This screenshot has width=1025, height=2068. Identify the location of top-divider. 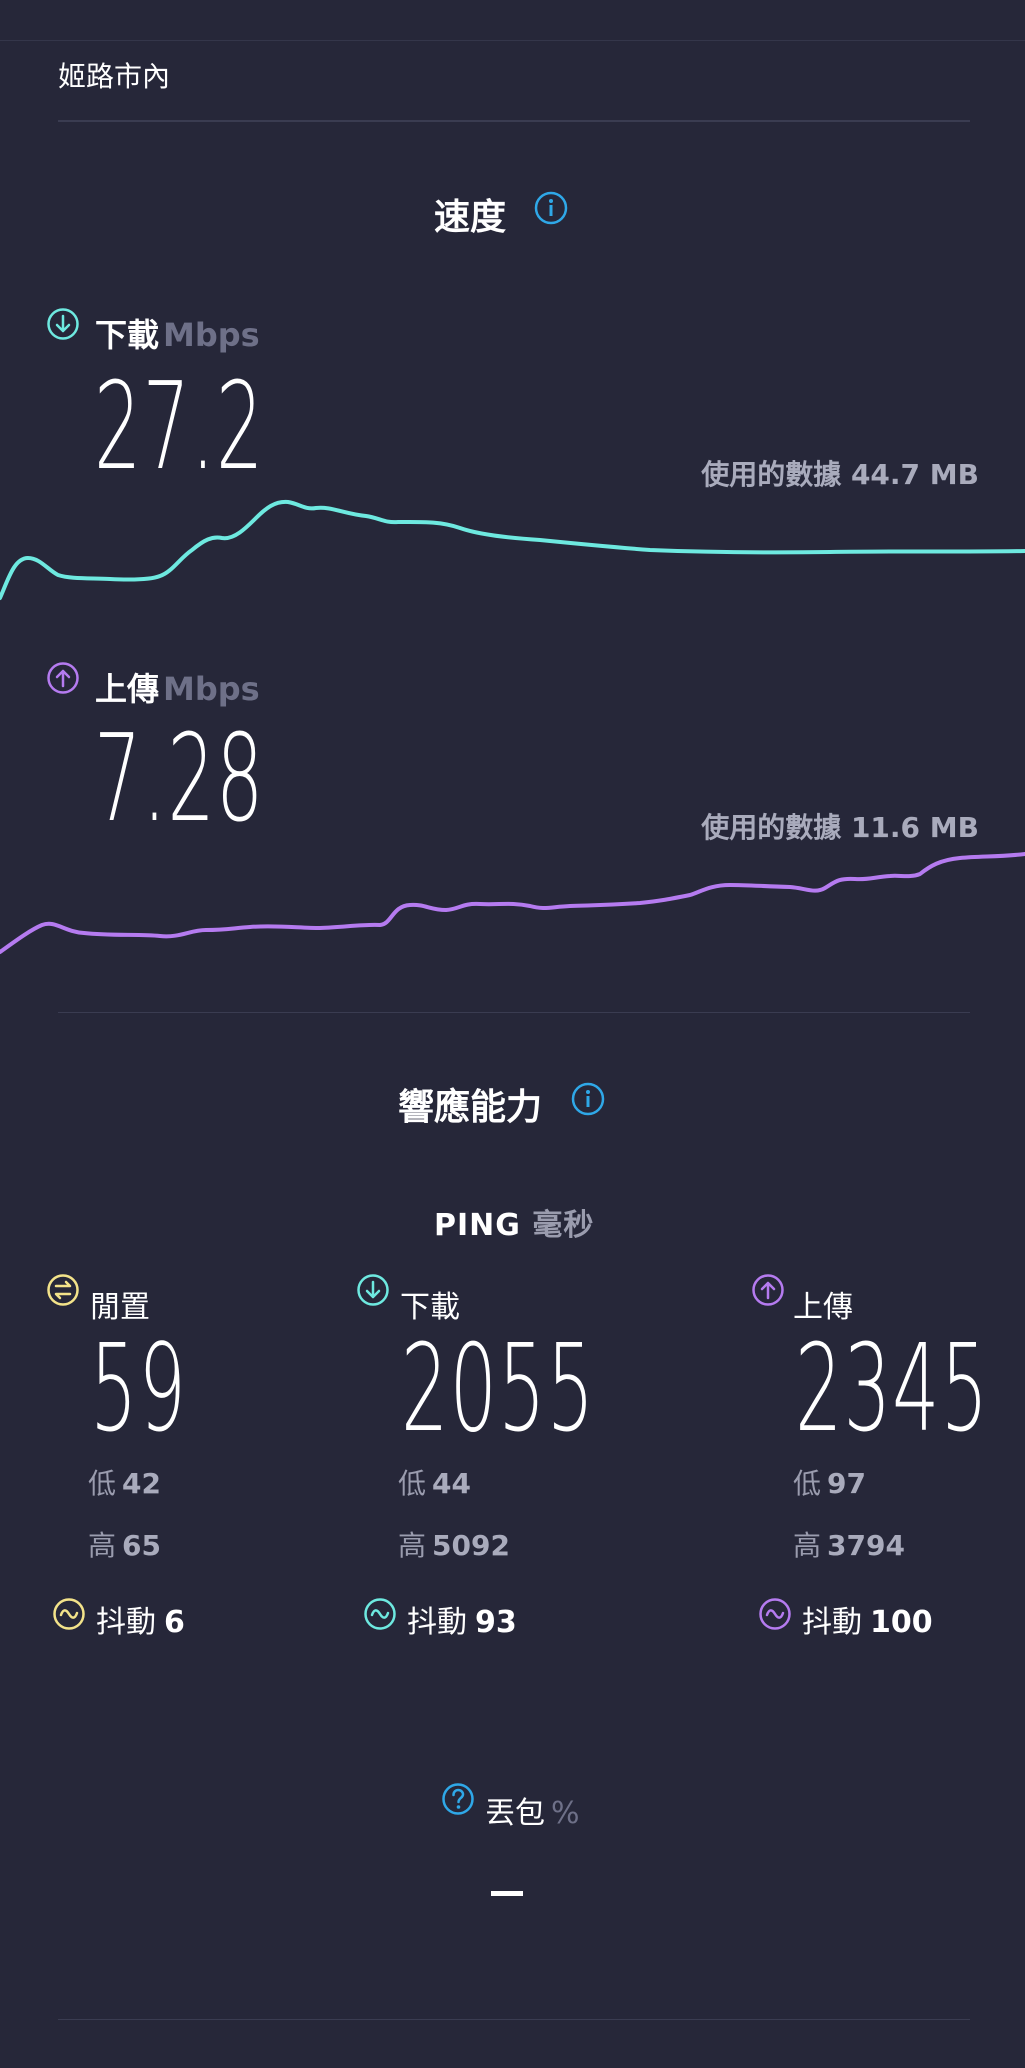
(512, 40).